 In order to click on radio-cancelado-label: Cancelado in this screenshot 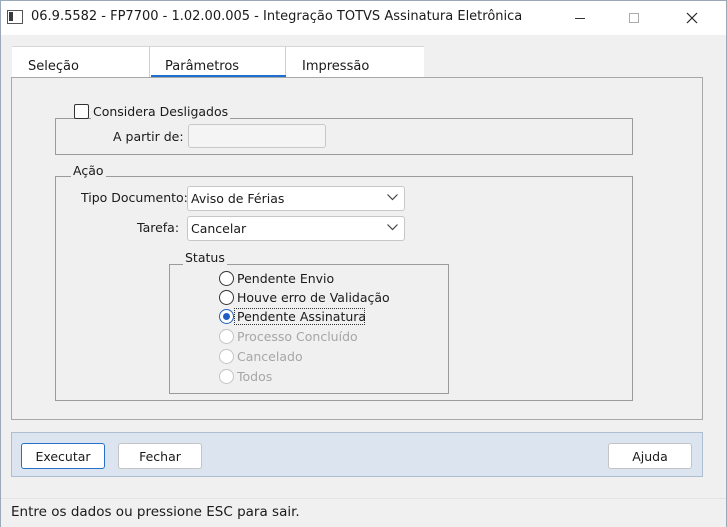, I will do `click(270, 356)`.